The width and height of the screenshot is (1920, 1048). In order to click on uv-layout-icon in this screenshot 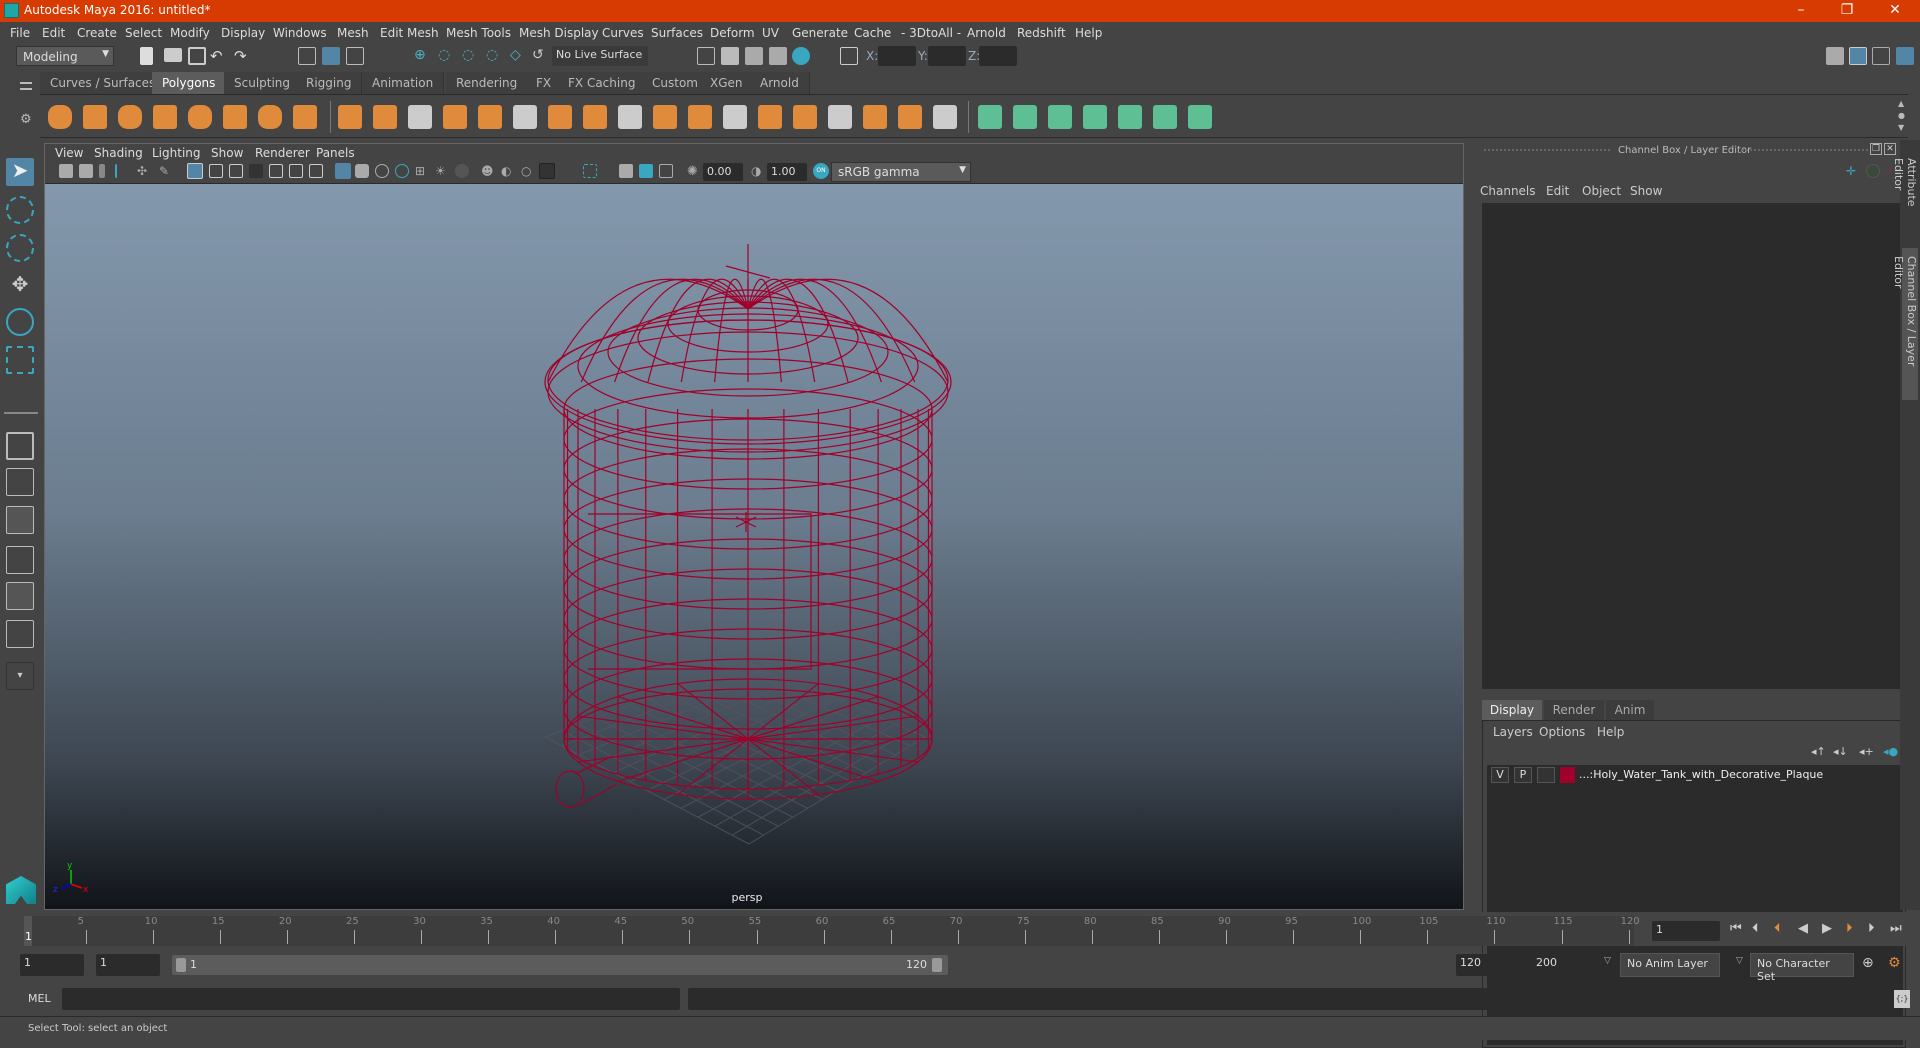, I will do `click(1200, 117)`.